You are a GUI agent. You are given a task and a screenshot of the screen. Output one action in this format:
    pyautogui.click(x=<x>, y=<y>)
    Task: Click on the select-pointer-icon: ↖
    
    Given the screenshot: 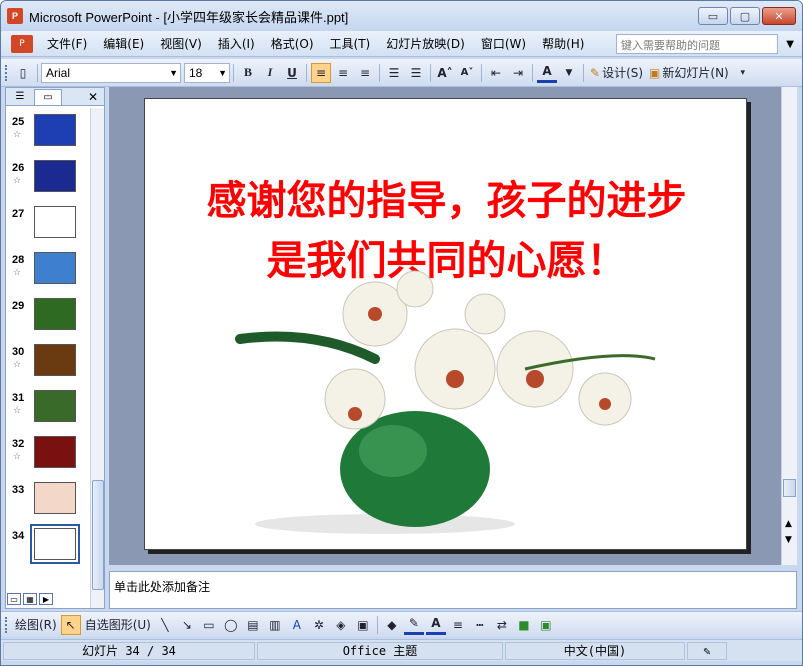 What is the action you would take?
    pyautogui.click(x=70, y=624)
    